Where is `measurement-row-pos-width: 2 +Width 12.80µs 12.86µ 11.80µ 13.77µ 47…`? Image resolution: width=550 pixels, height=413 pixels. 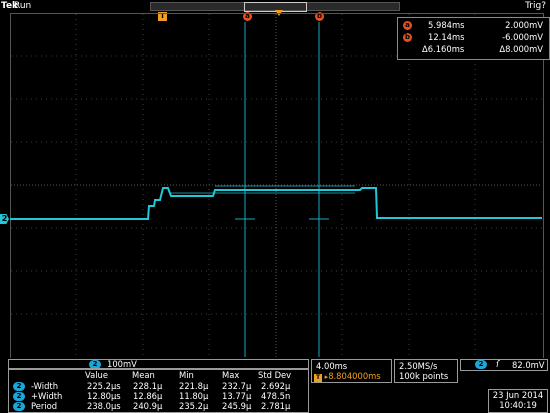 measurement-row-pos-width: 2 +Width 12.80µs 12.86µ 11.80µ 13.77µ 47… is located at coordinates (158, 396).